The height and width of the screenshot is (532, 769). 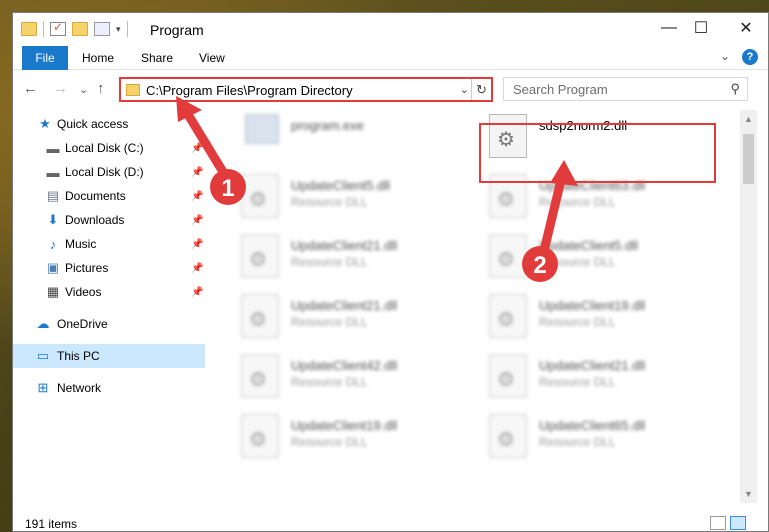 I want to click on expand-ribbon-icon: ⌄, so click(x=725, y=57).